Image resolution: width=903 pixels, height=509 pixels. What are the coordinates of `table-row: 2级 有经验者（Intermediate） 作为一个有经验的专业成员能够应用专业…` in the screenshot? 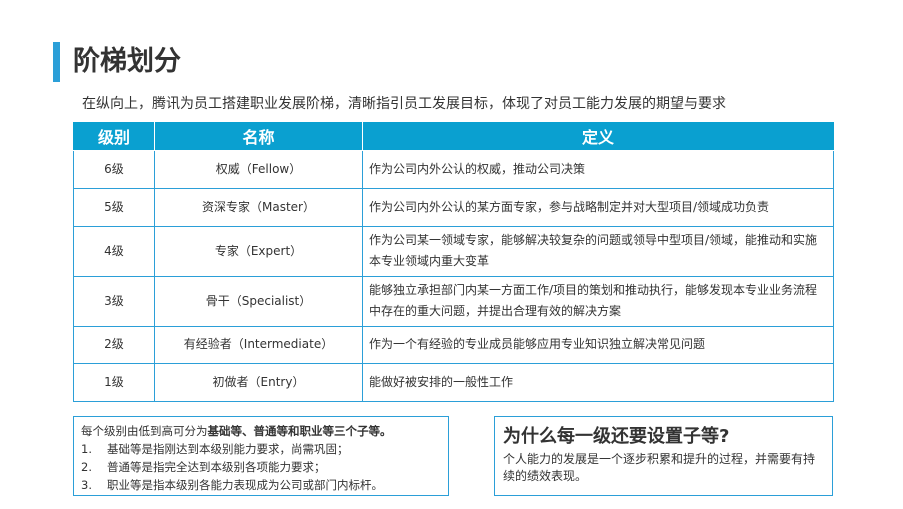 It's located at (453, 344).